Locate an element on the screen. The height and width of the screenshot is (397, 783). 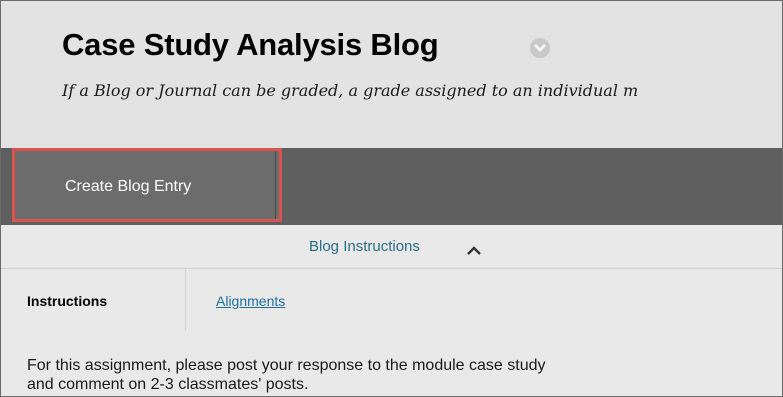
create-blog-entry-button: Create Blog Entry is located at coordinates (147, 185).